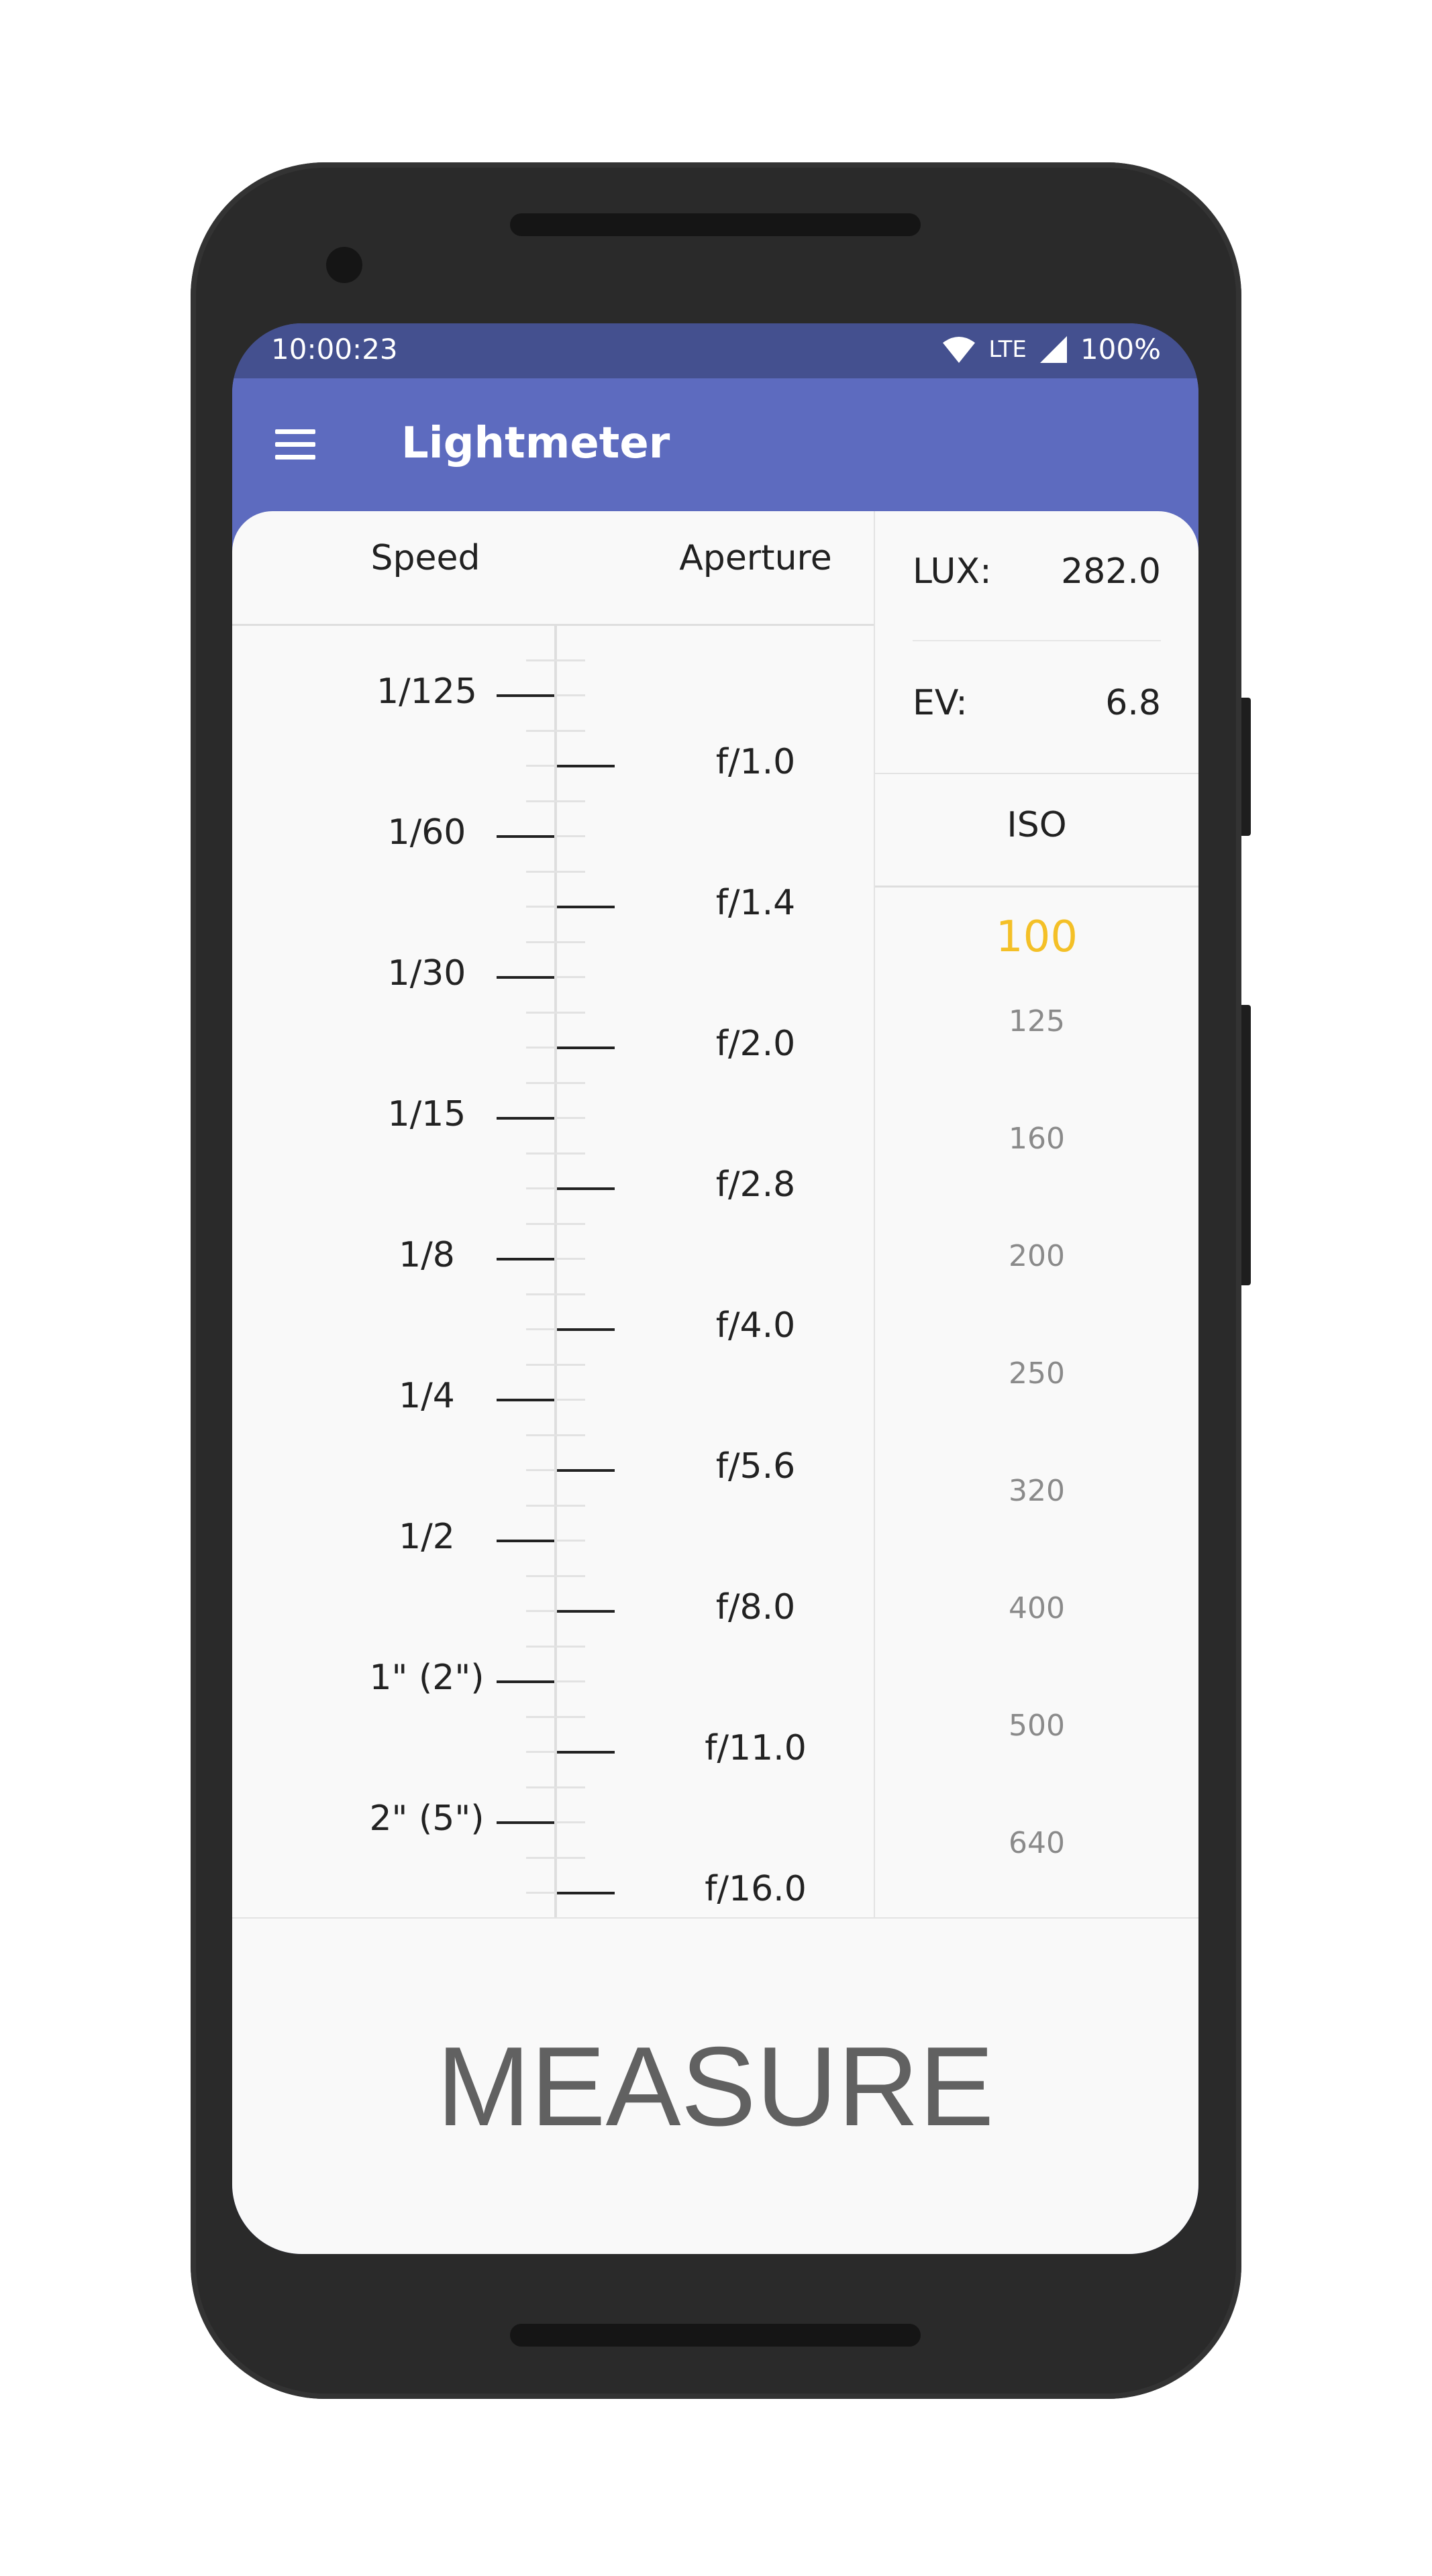  I want to click on iso-header: ISO, so click(1036, 830).